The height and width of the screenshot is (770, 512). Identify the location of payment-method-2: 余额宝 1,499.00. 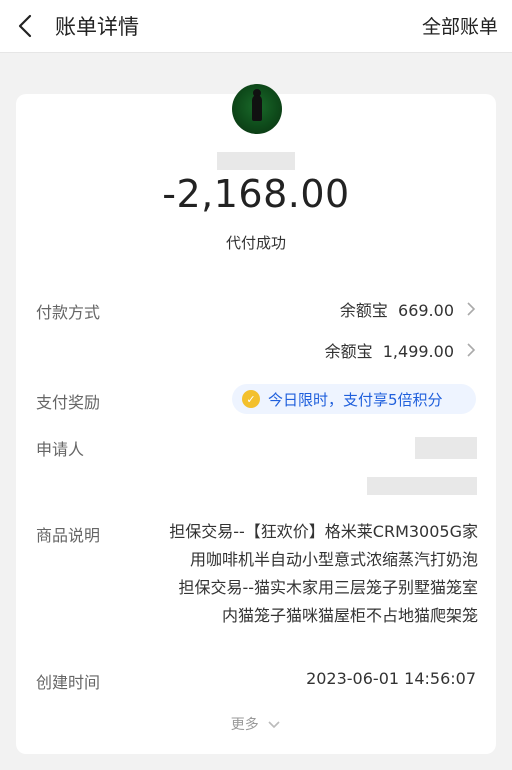
(389, 351).